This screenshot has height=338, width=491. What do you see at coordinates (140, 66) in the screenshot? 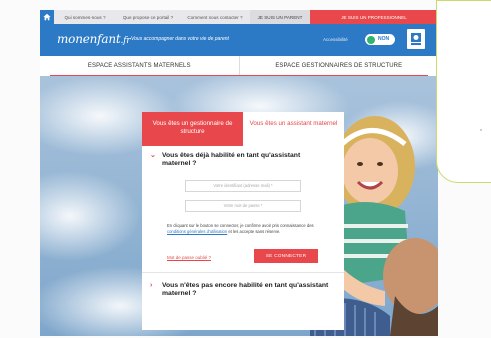
I see `tab-espace-assistants: ESPACE ASSISTANTS MATERNELS` at bounding box center [140, 66].